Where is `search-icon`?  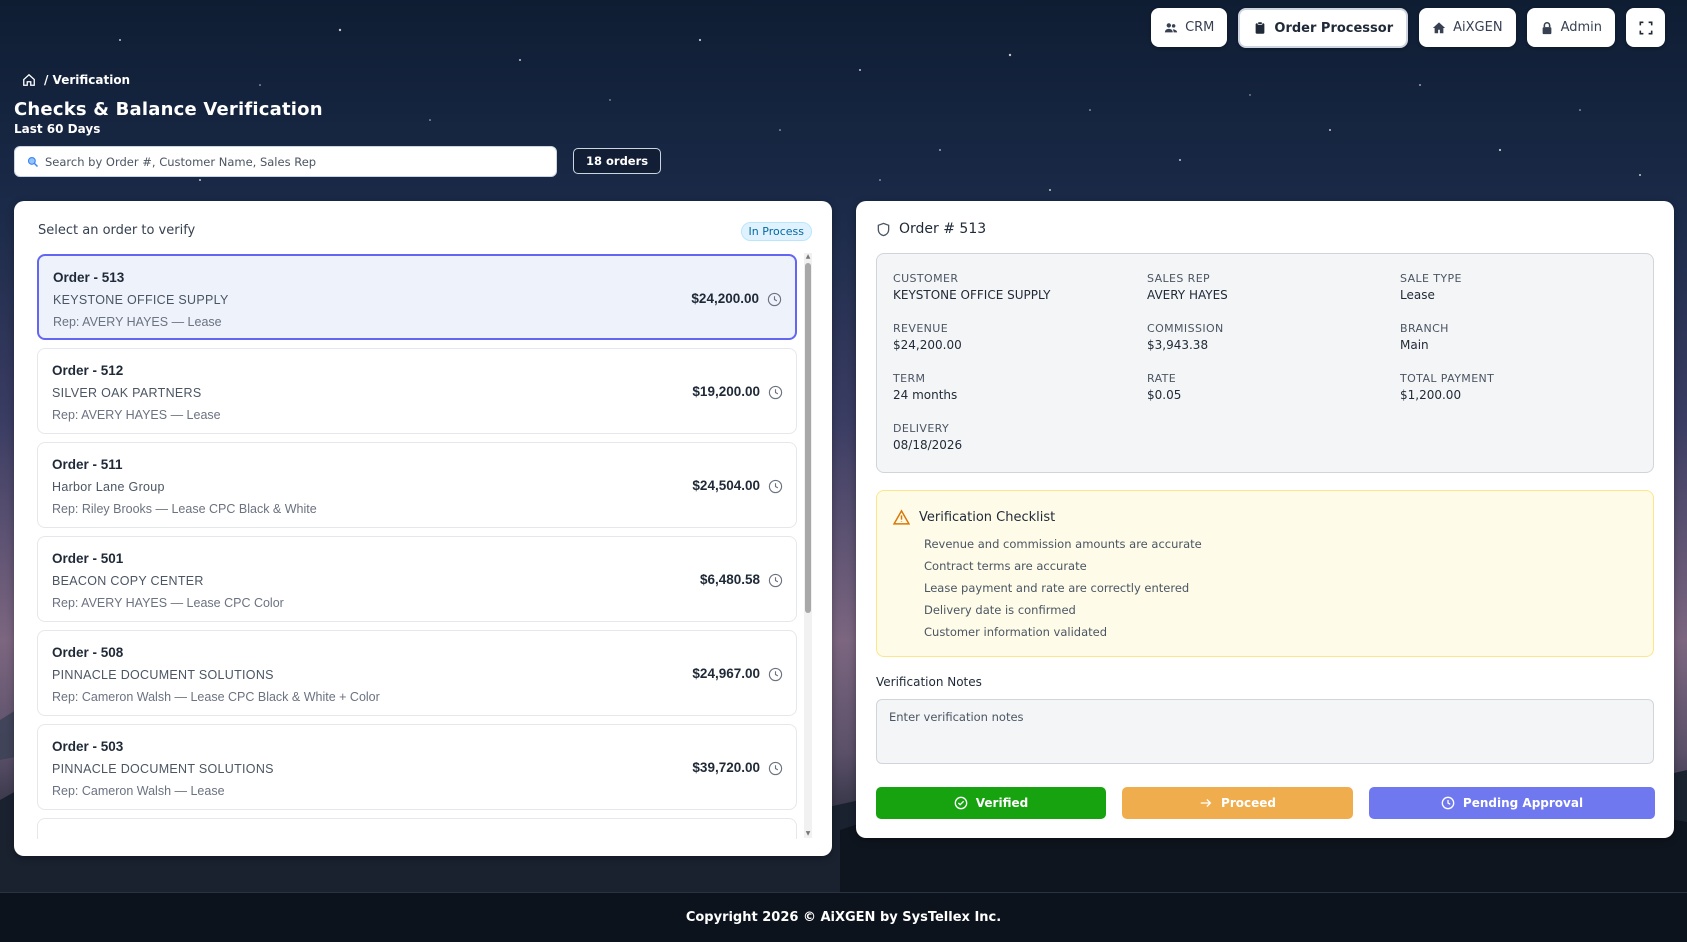 search-icon is located at coordinates (33, 161).